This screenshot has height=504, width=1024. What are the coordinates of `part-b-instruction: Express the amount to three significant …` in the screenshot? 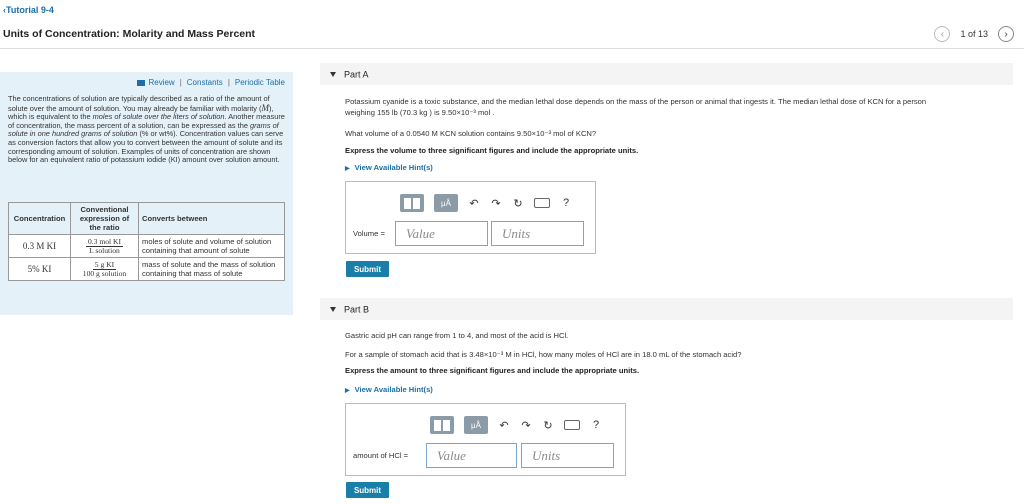 It's located at (492, 370).